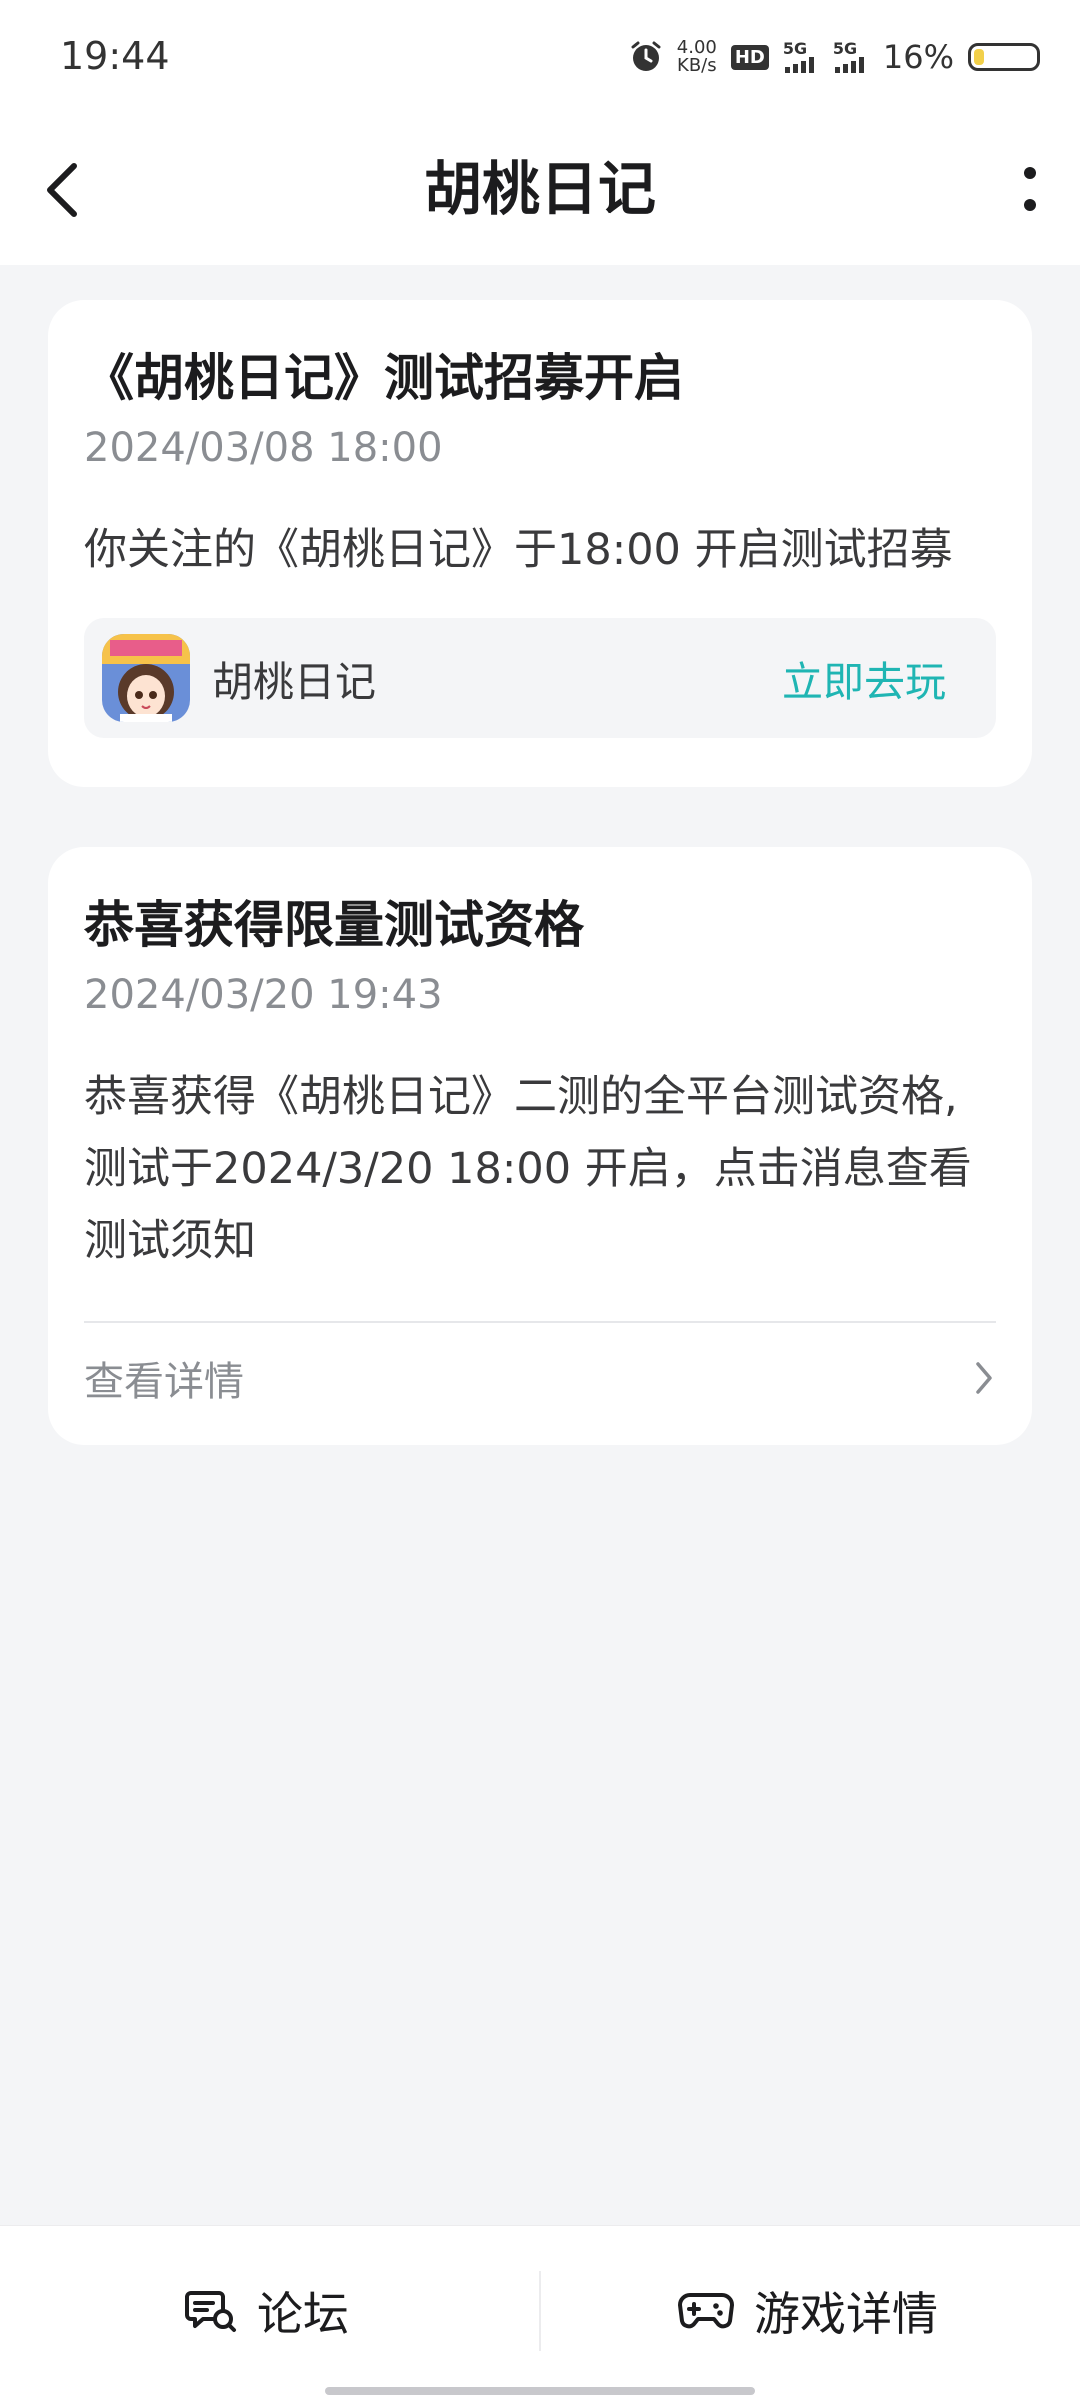 This screenshot has width=1080, height=2401. What do you see at coordinates (303, 2314) in the screenshot?
I see `forum-label: 论坛` at bounding box center [303, 2314].